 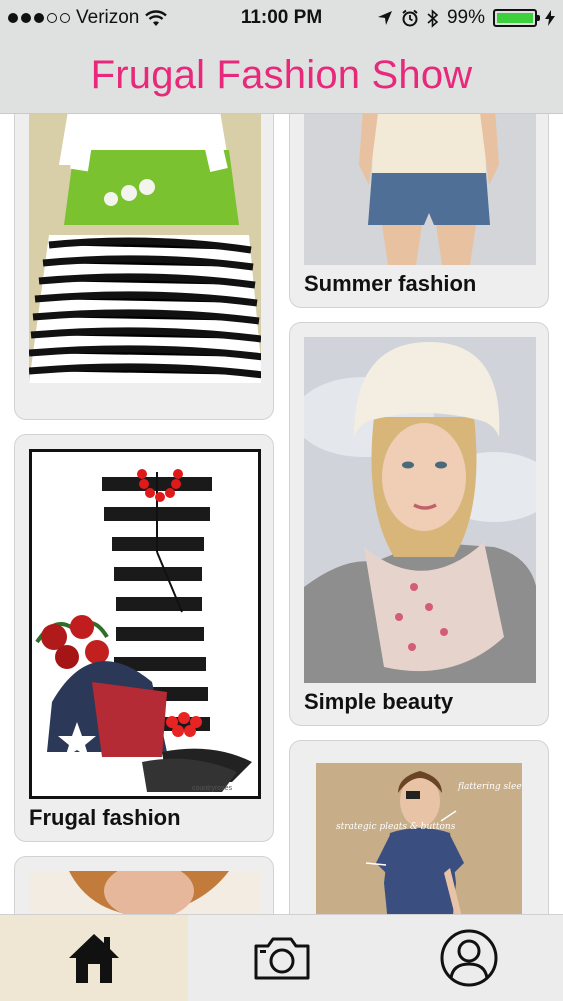 What do you see at coordinates (433, 18) in the screenshot?
I see `bluetooth-icon` at bounding box center [433, 18].